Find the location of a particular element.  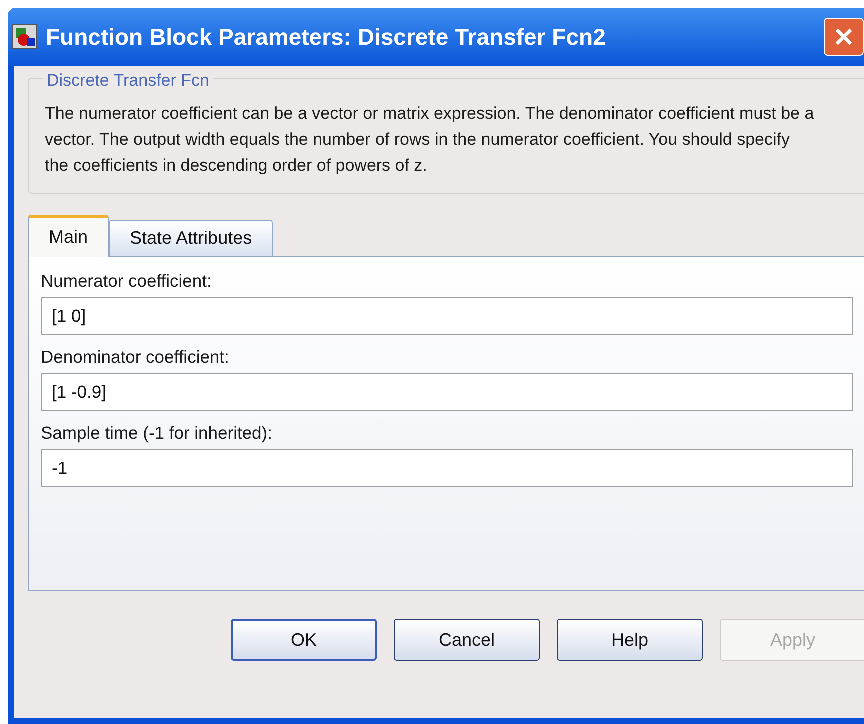

block-diagram-icon is located at coordinates (25, 37).